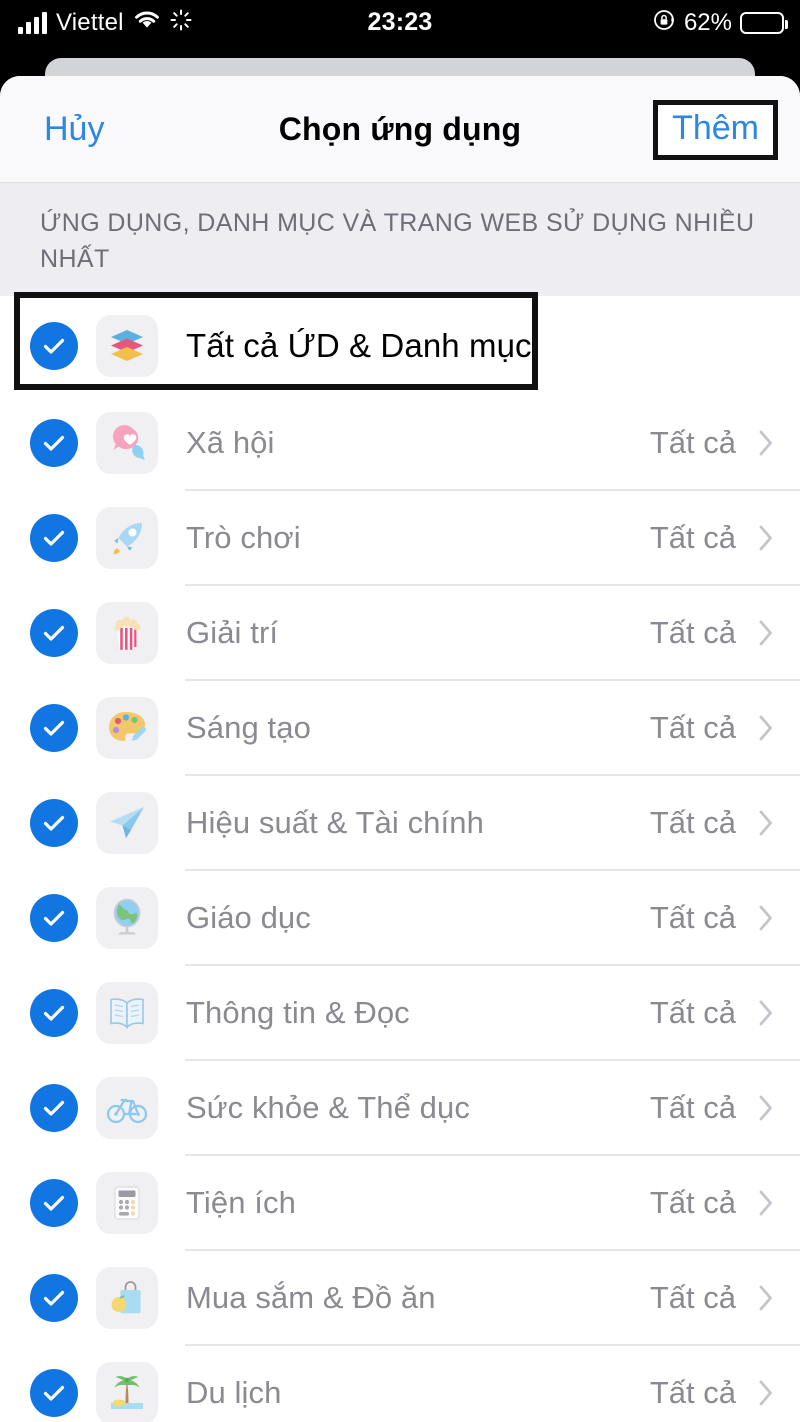 Image resolution: width=800 pixels, height=1422 pixels. Describe the element at coordinates (764, 22) in the screenshot. I see `battery-icon` at that location.